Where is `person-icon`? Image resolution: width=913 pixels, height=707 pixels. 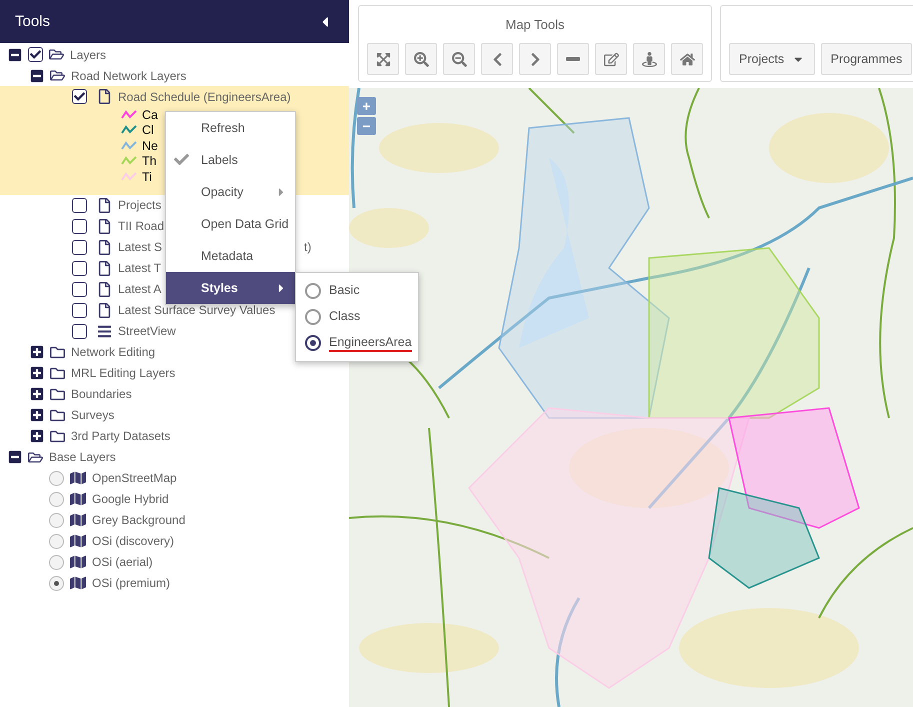 person-icon is located at coordinates (649, 59).